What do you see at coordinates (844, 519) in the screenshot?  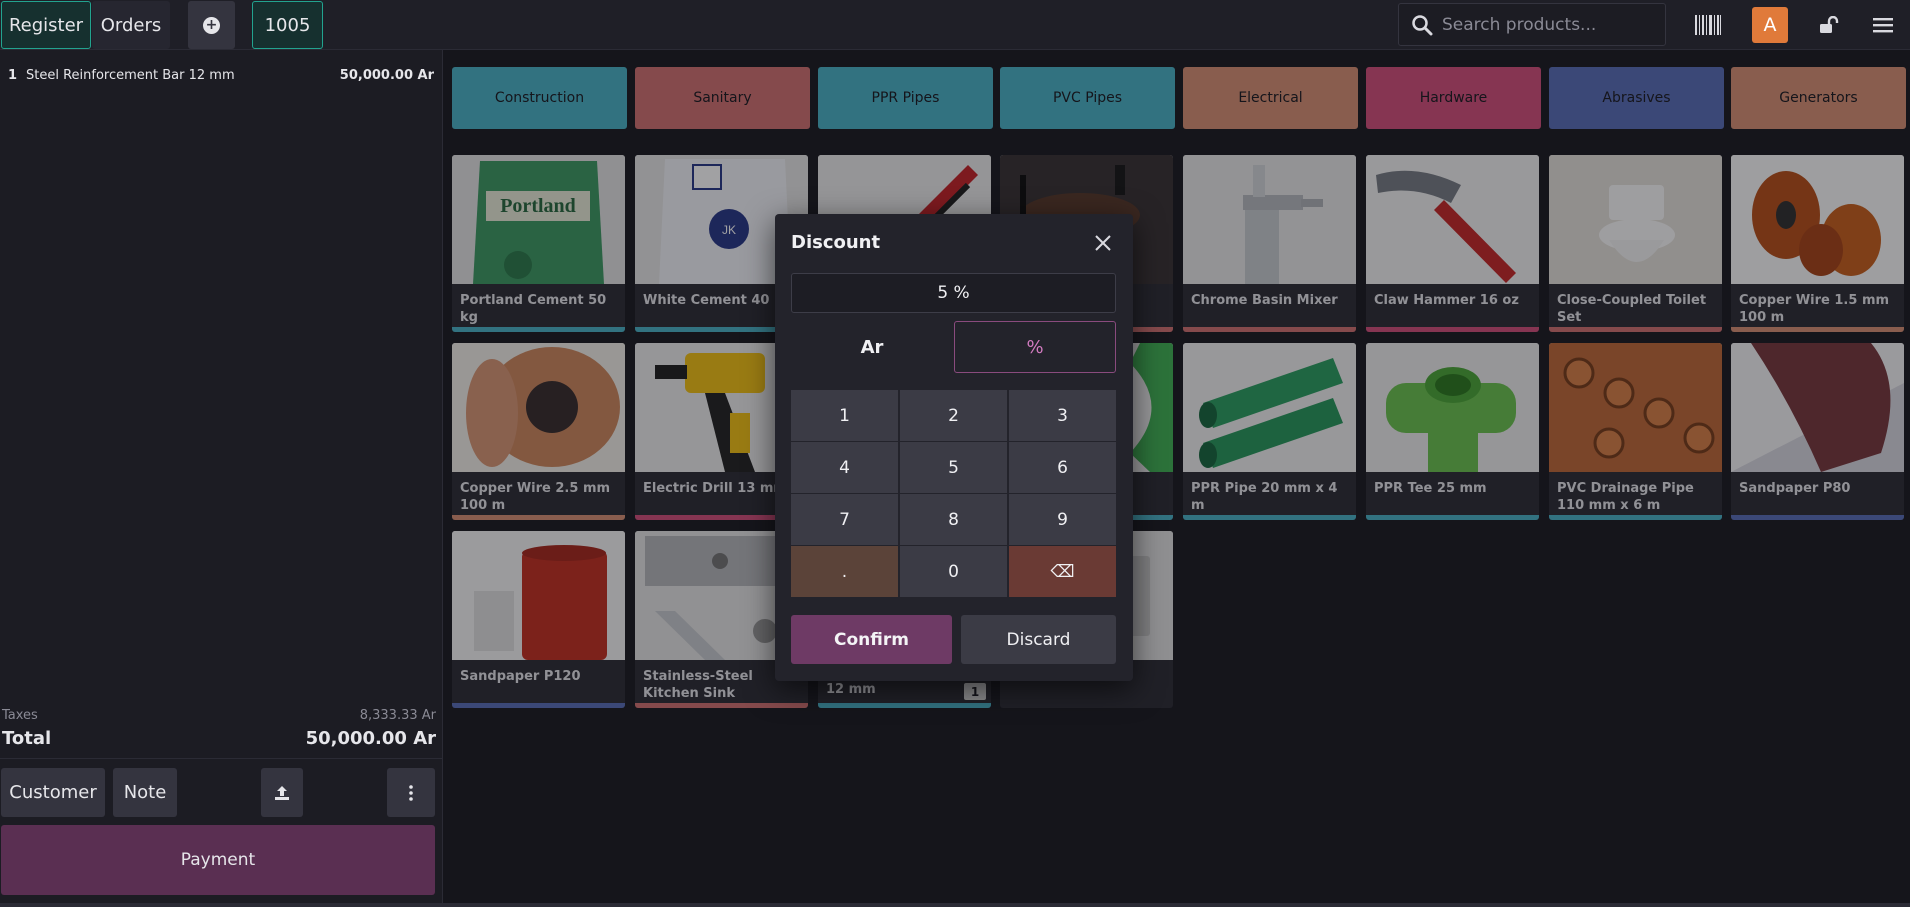 I see `numpad-key-7: 7` at bounding box center [844, 519].